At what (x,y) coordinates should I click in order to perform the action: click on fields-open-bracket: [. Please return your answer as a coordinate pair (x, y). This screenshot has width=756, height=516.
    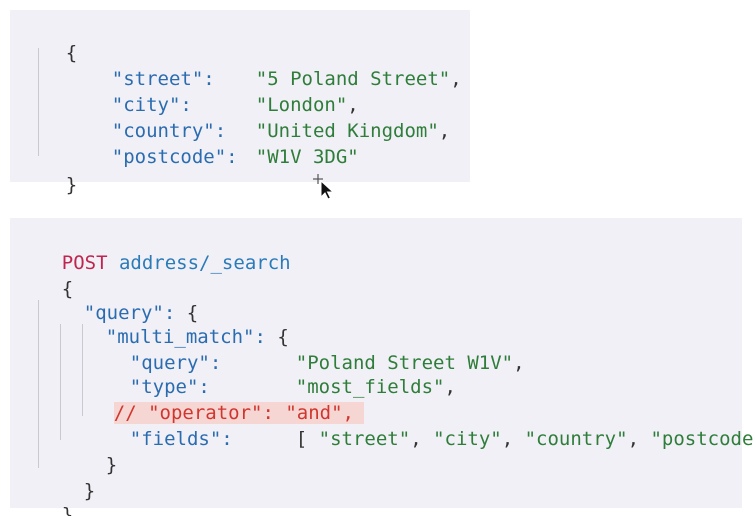
    Looking at the image, I should click on (301, 439).